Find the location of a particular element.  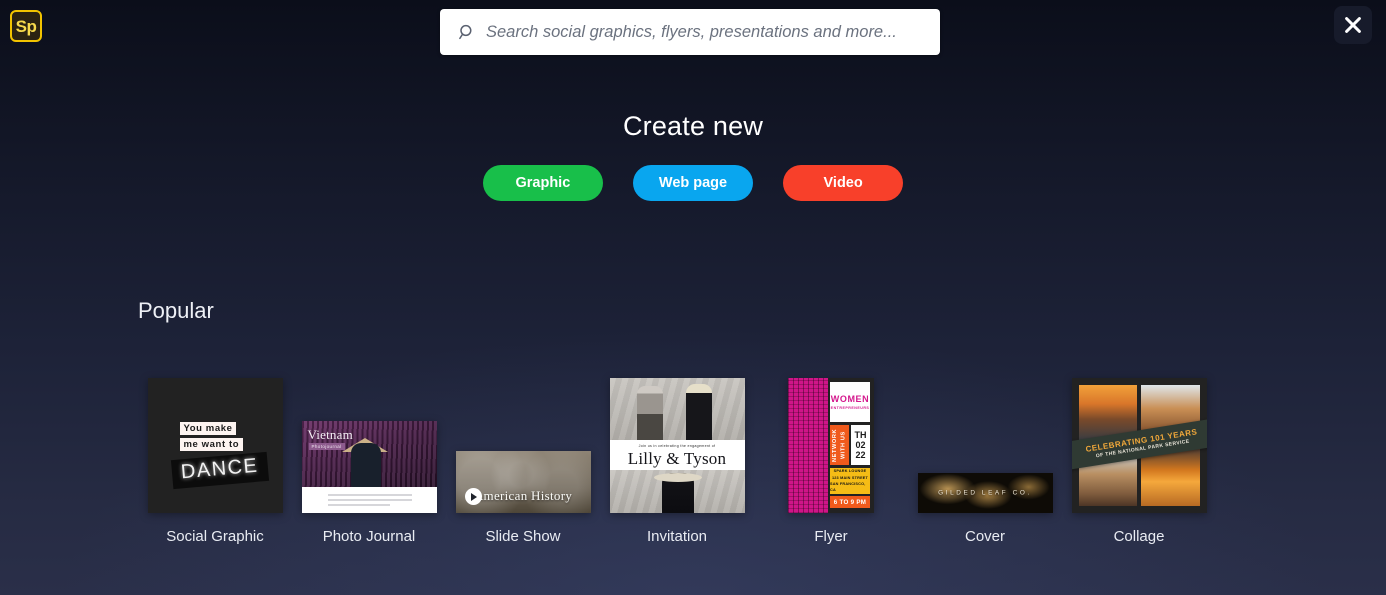

create-webpage-button: Web page is located at coordinates (693, 183).